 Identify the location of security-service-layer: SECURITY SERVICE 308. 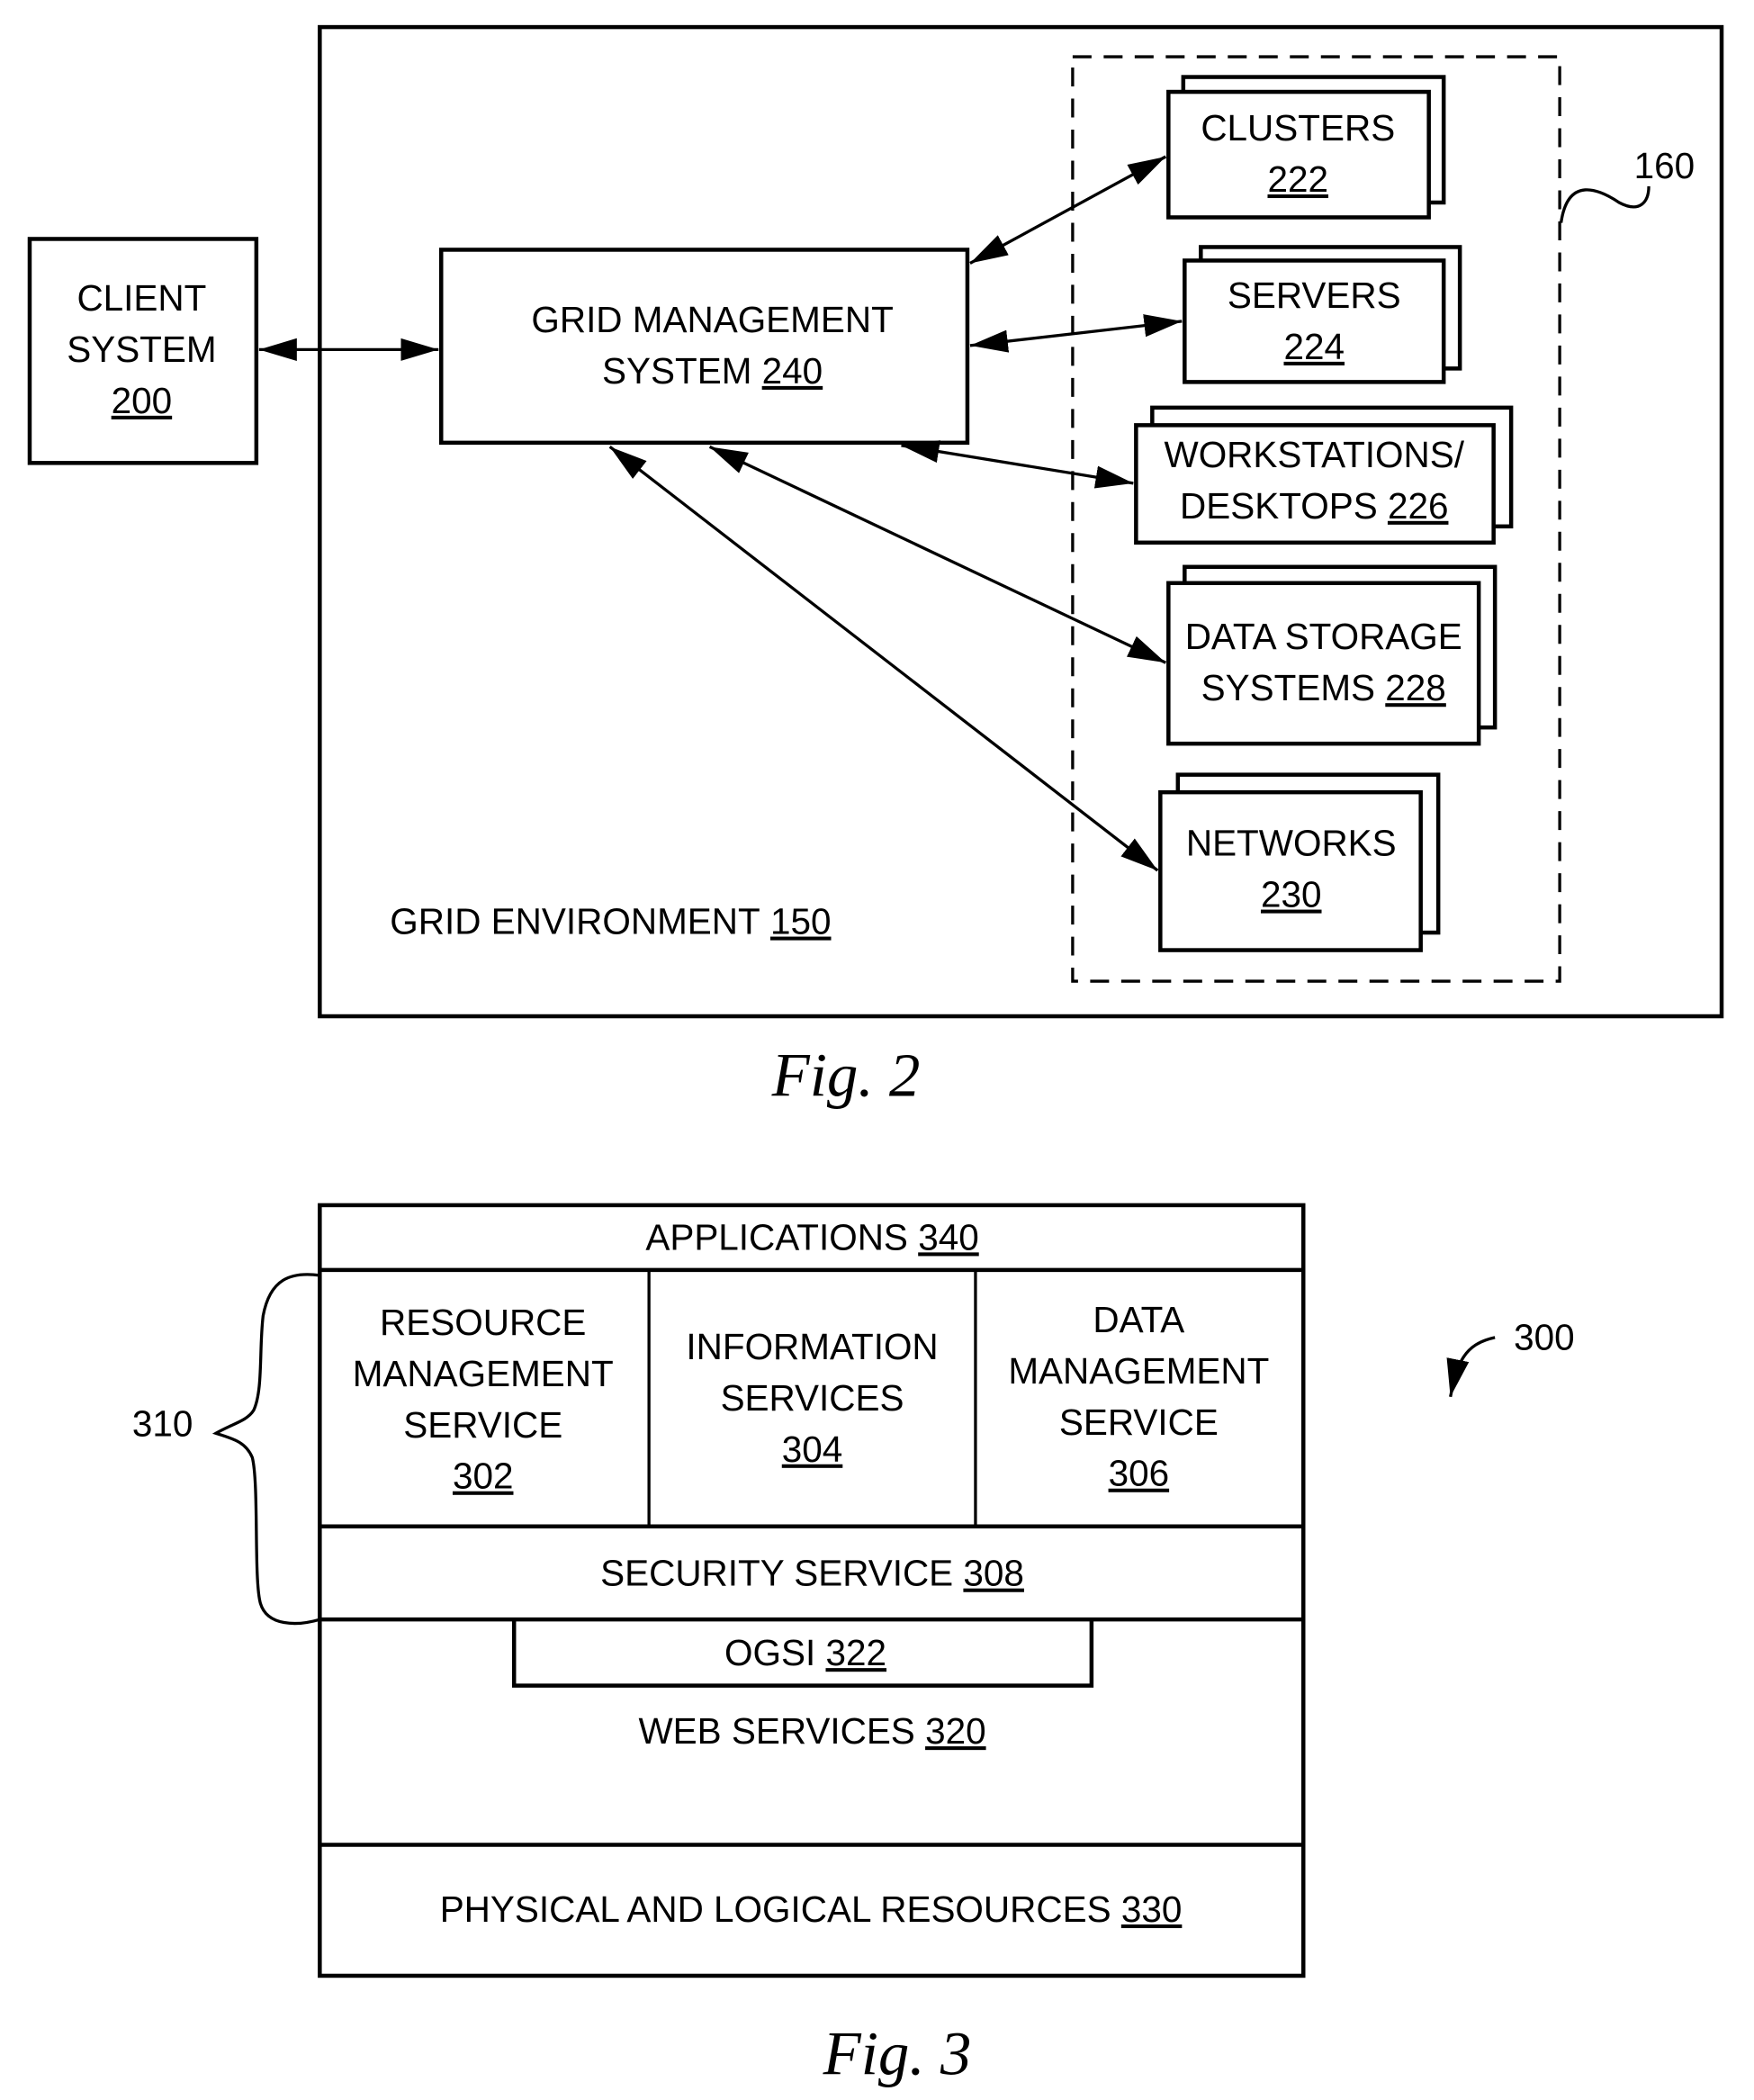
(812, 1573).